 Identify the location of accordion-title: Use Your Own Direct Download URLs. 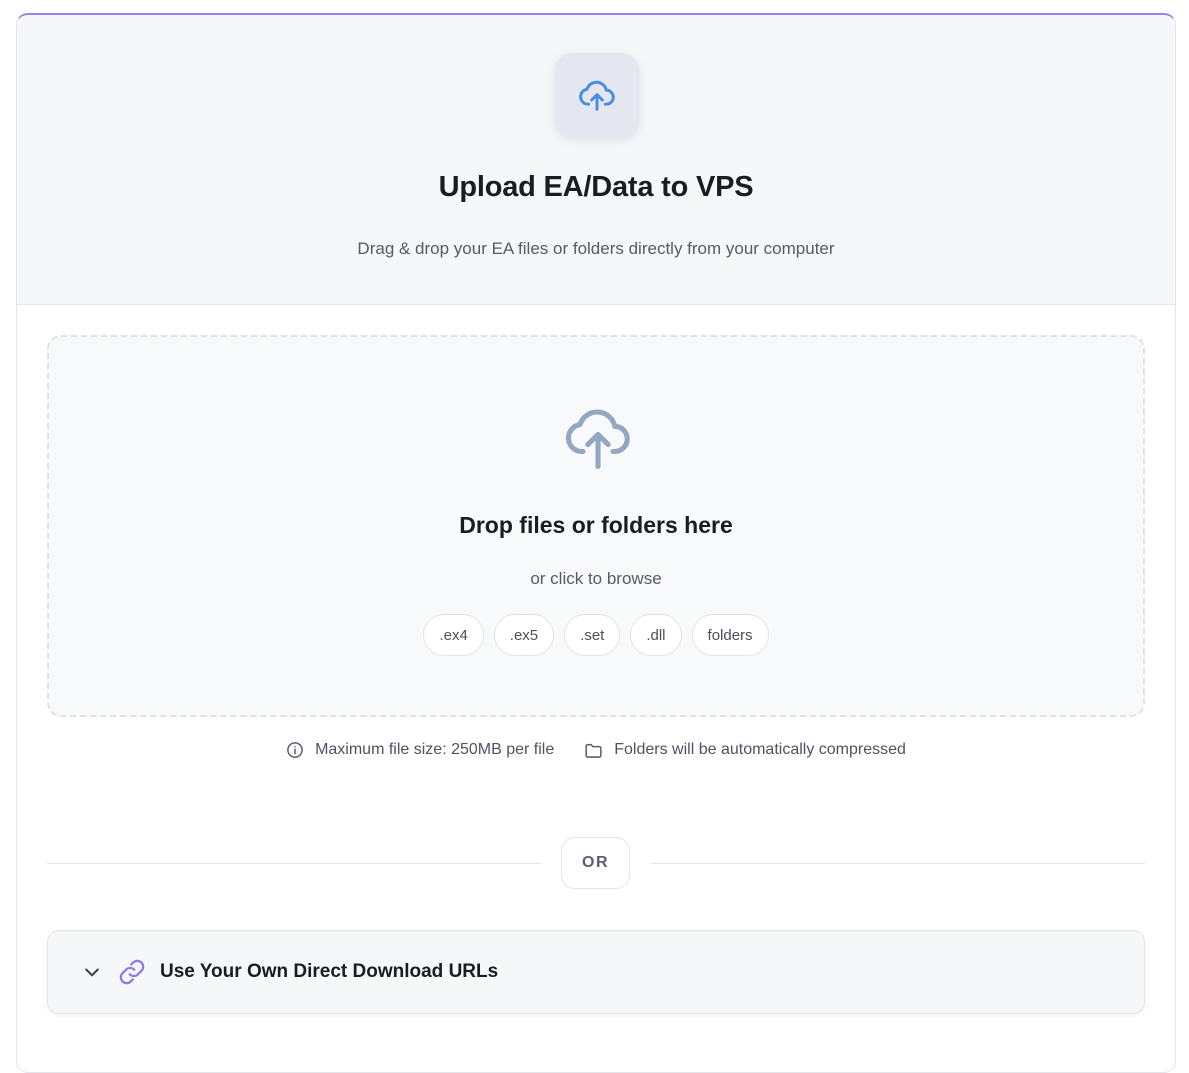
(329, 971).